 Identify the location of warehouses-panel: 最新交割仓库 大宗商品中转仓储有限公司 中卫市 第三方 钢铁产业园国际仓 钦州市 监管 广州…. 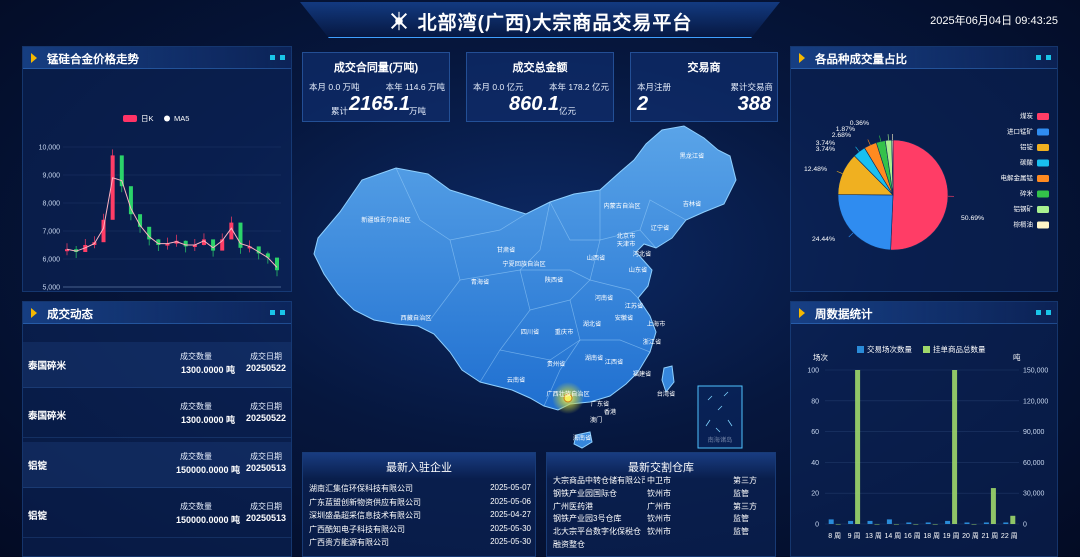
(661, 504).